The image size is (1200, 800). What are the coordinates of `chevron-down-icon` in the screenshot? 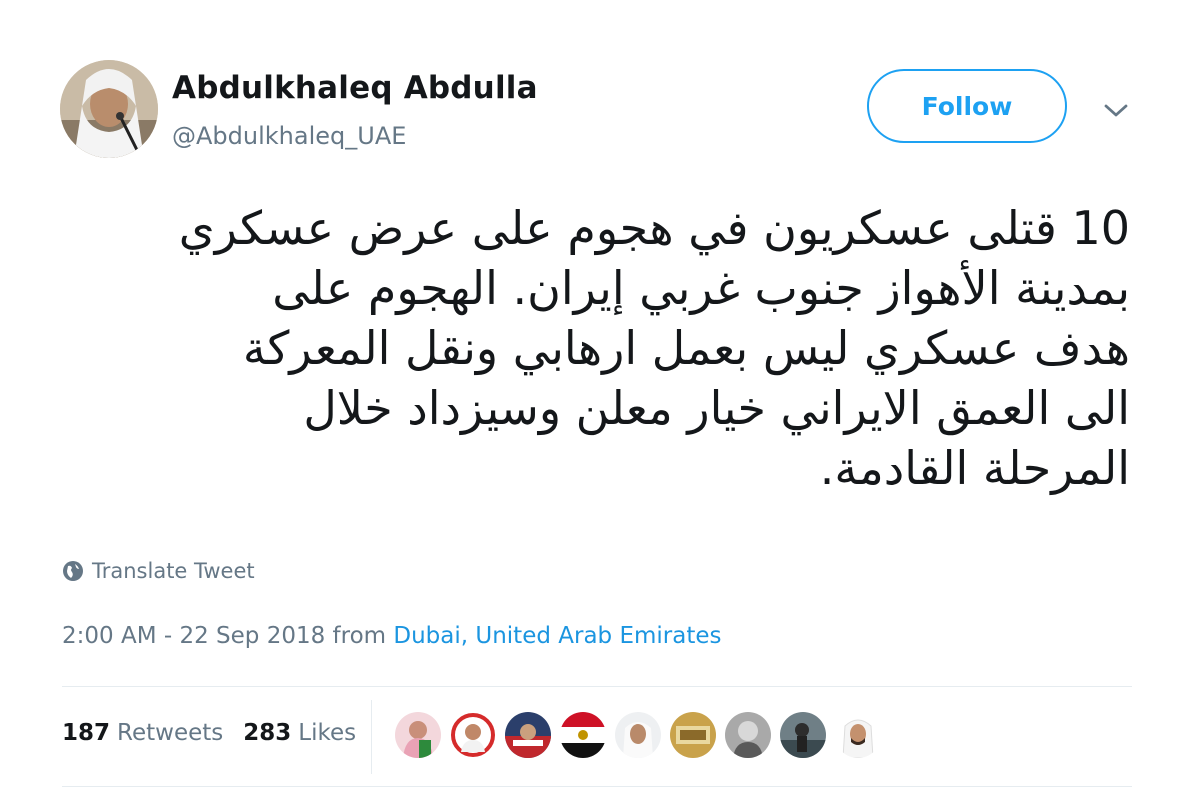 It's located at (1116, 110).